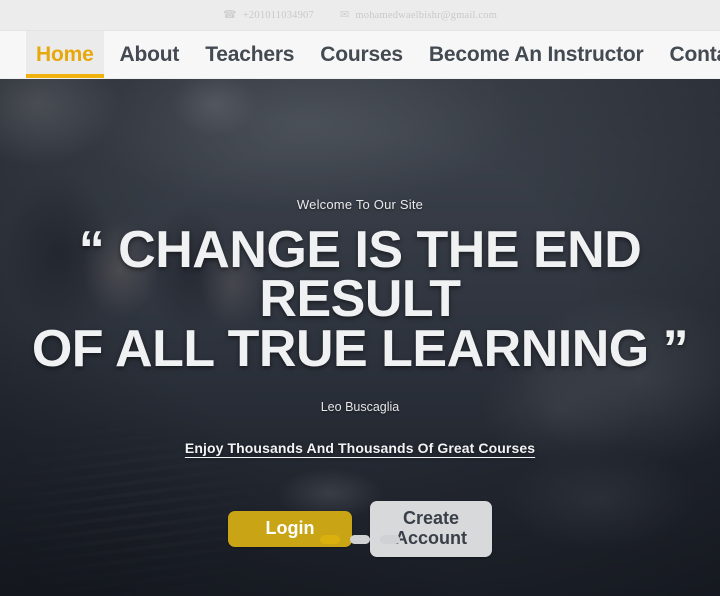  I want to click on phone-icon: ☎, so click(229, 14).